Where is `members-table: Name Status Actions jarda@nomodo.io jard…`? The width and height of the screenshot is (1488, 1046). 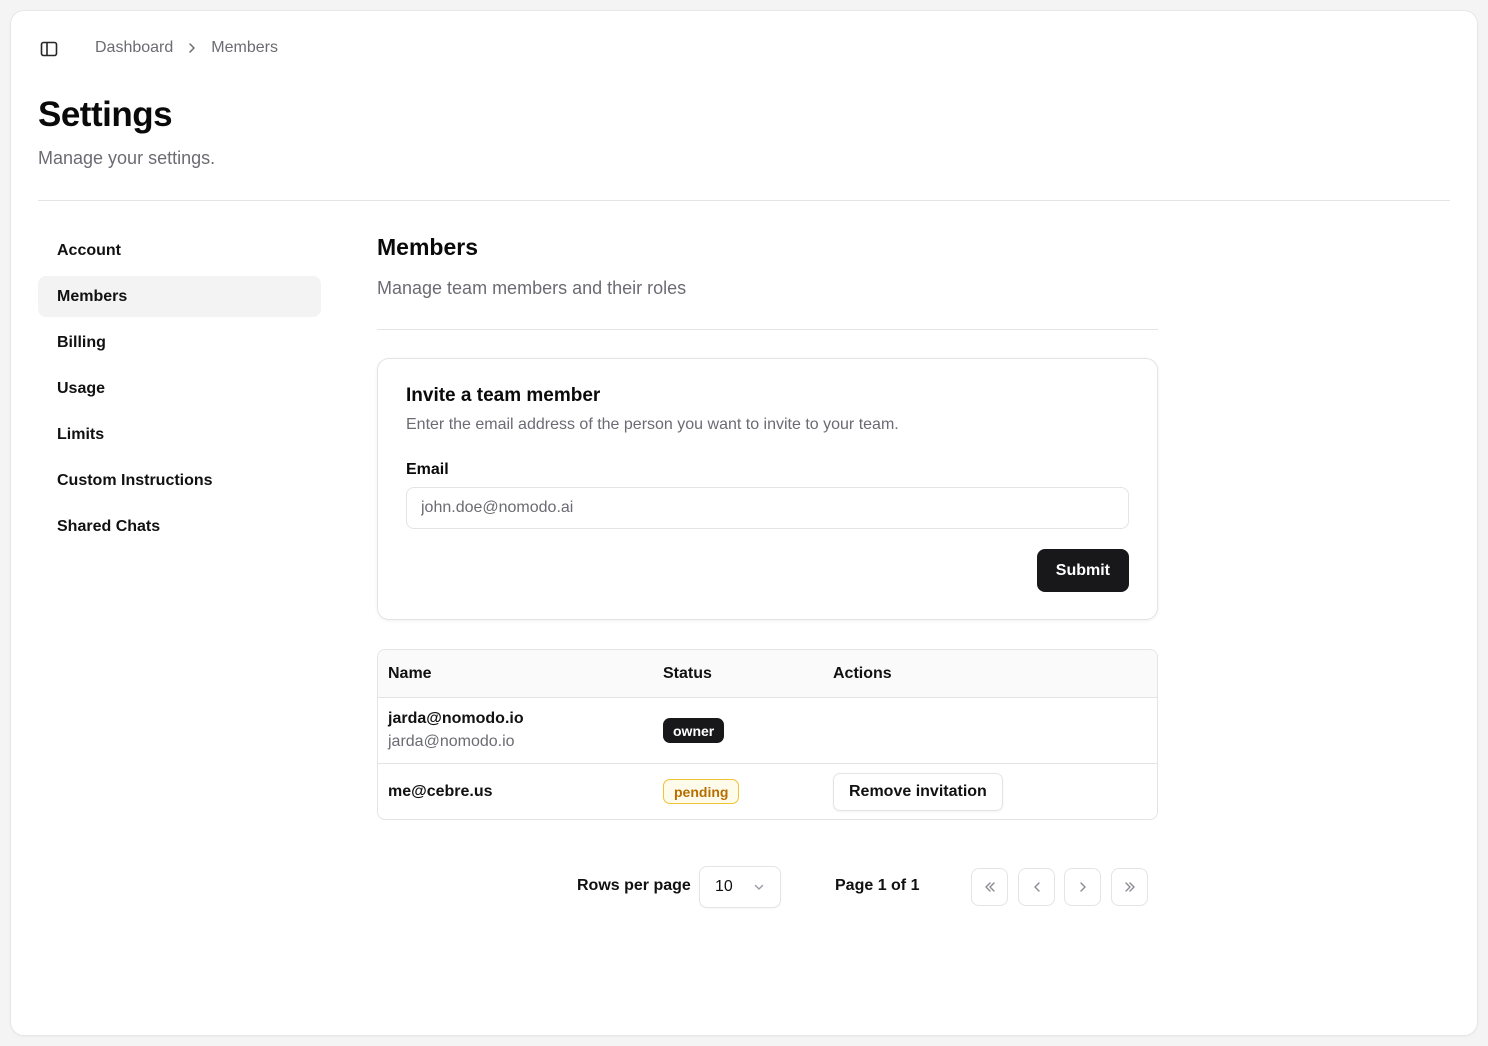 members-table: Name Status Actions jarda@nomodo.io jard… is located at coordinates (767, 734).